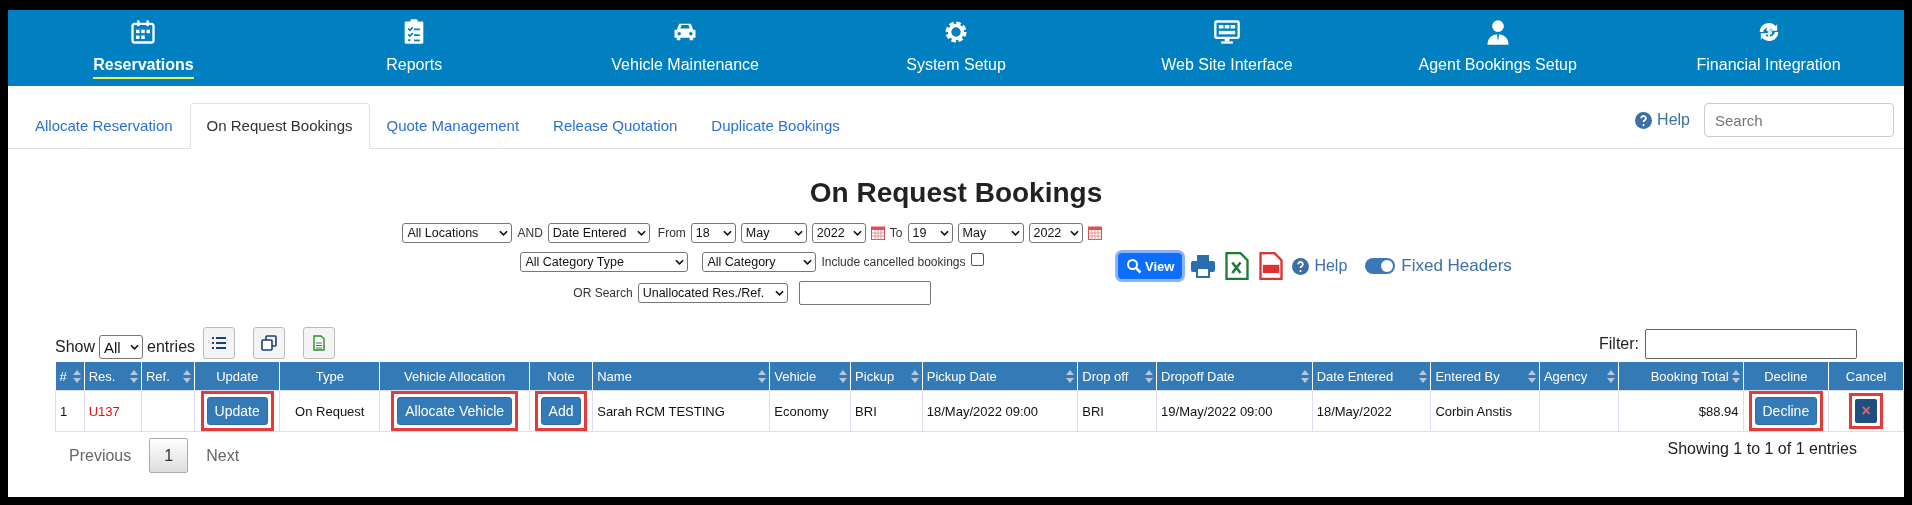 This screenshot has width=1912, height=505. I want to click on spreadsheet-icon, so click(319, 343).